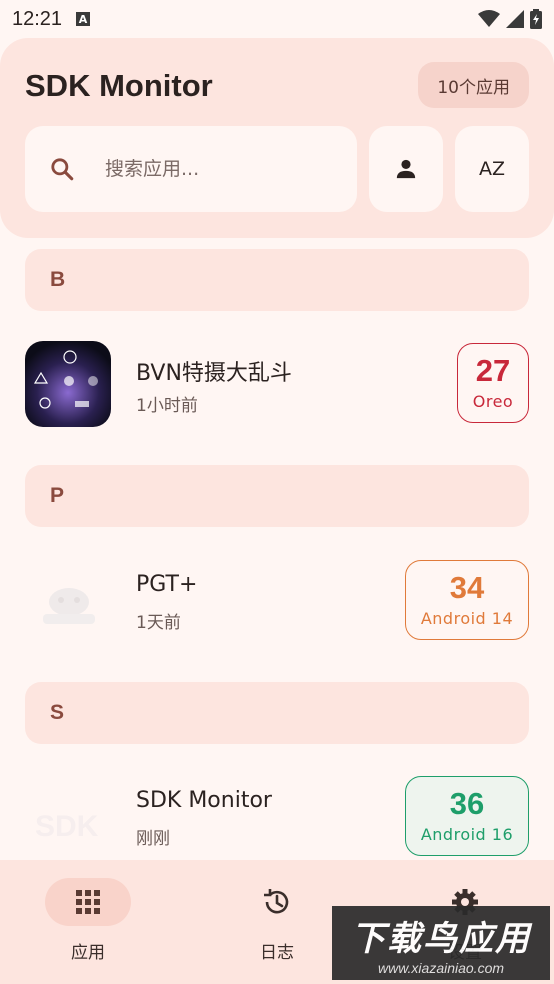  What do you see at coordinates (277, 280) in the screenshot?
I see `section-header-b: B` at bounding box center [277, 280].